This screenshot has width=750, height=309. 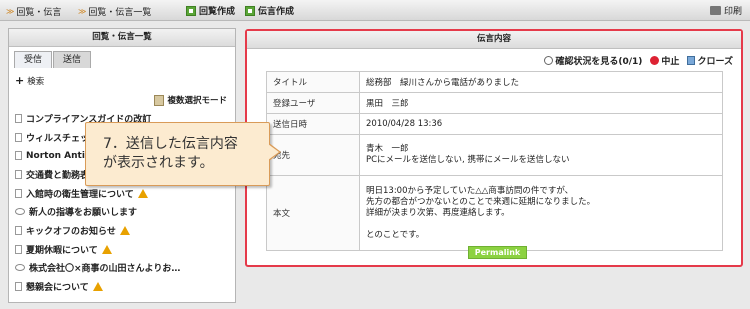 What do you see at coordinates (313, 103) in the screenshot?
I see `field-label: 登録ユーザ` at bounding box center [313, 103].